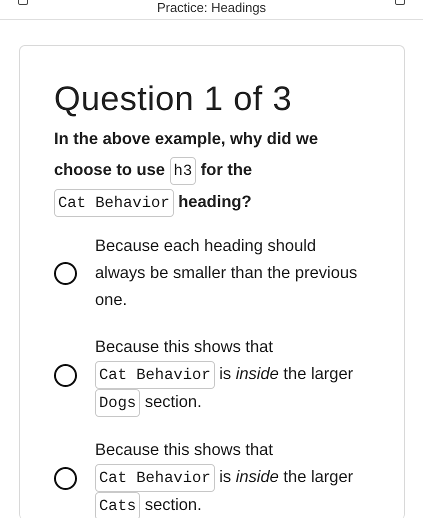 The width and height of the screenshot is (423, 518). What do you see at coordinates (109, 170) in the screenshot?
I see `question-text: choose to use` at bounding box center [109, 170].